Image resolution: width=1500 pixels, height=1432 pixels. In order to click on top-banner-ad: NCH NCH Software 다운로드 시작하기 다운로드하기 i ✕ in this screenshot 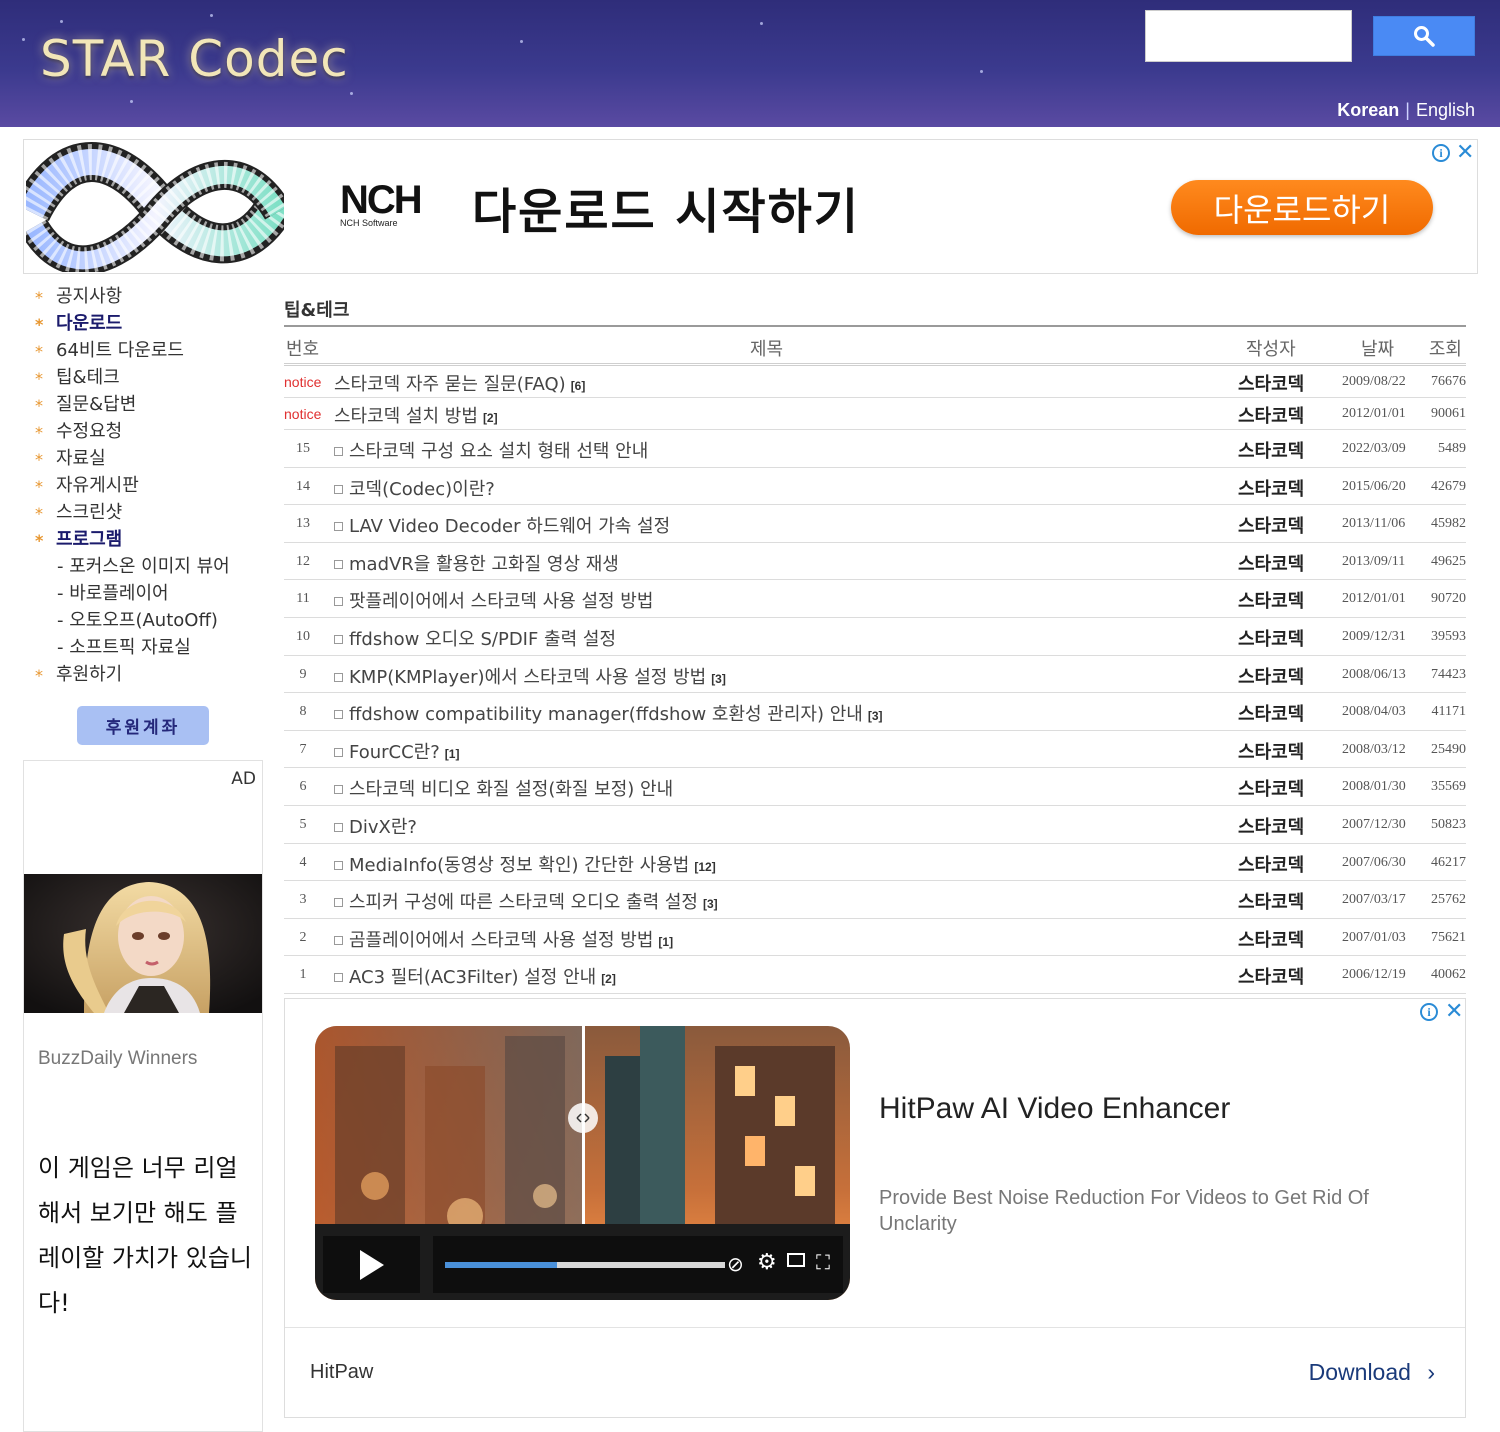, I will do `click(750, 206)`.